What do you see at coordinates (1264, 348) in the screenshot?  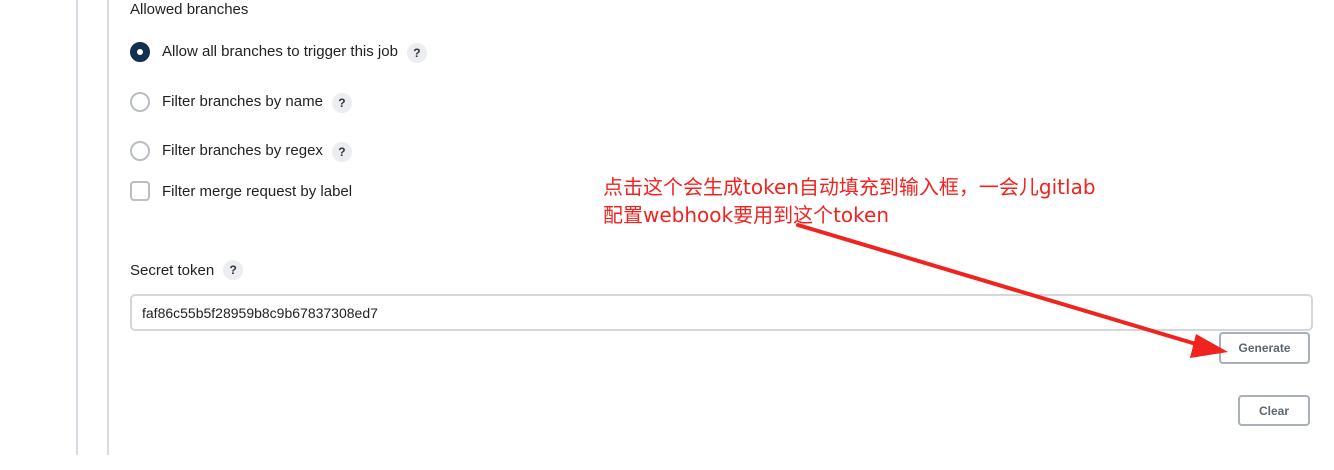 I see `generate-button: Generate` at bounding box center [1264, 348].